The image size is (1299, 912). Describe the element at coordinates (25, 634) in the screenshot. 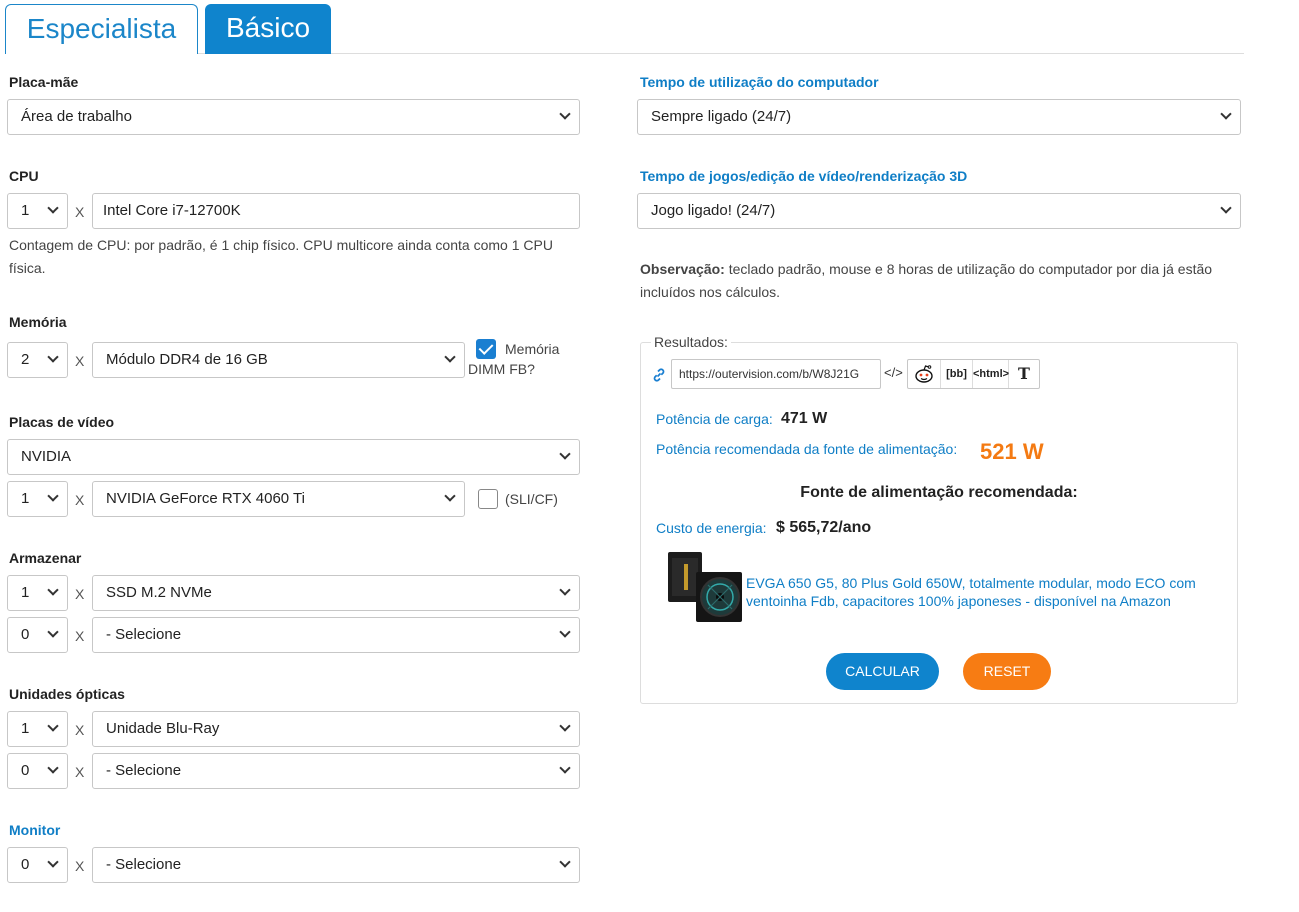

I see `storage-qty-value: 0` at that location.